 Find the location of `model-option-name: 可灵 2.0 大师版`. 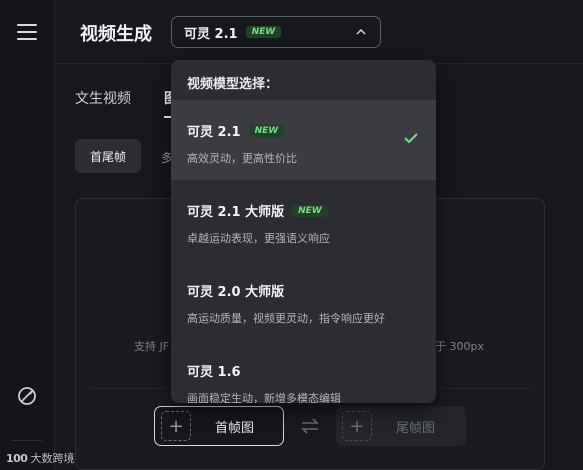

model-option-name: 可灵 2.0 大师版 is located at coordinates (236, 292).